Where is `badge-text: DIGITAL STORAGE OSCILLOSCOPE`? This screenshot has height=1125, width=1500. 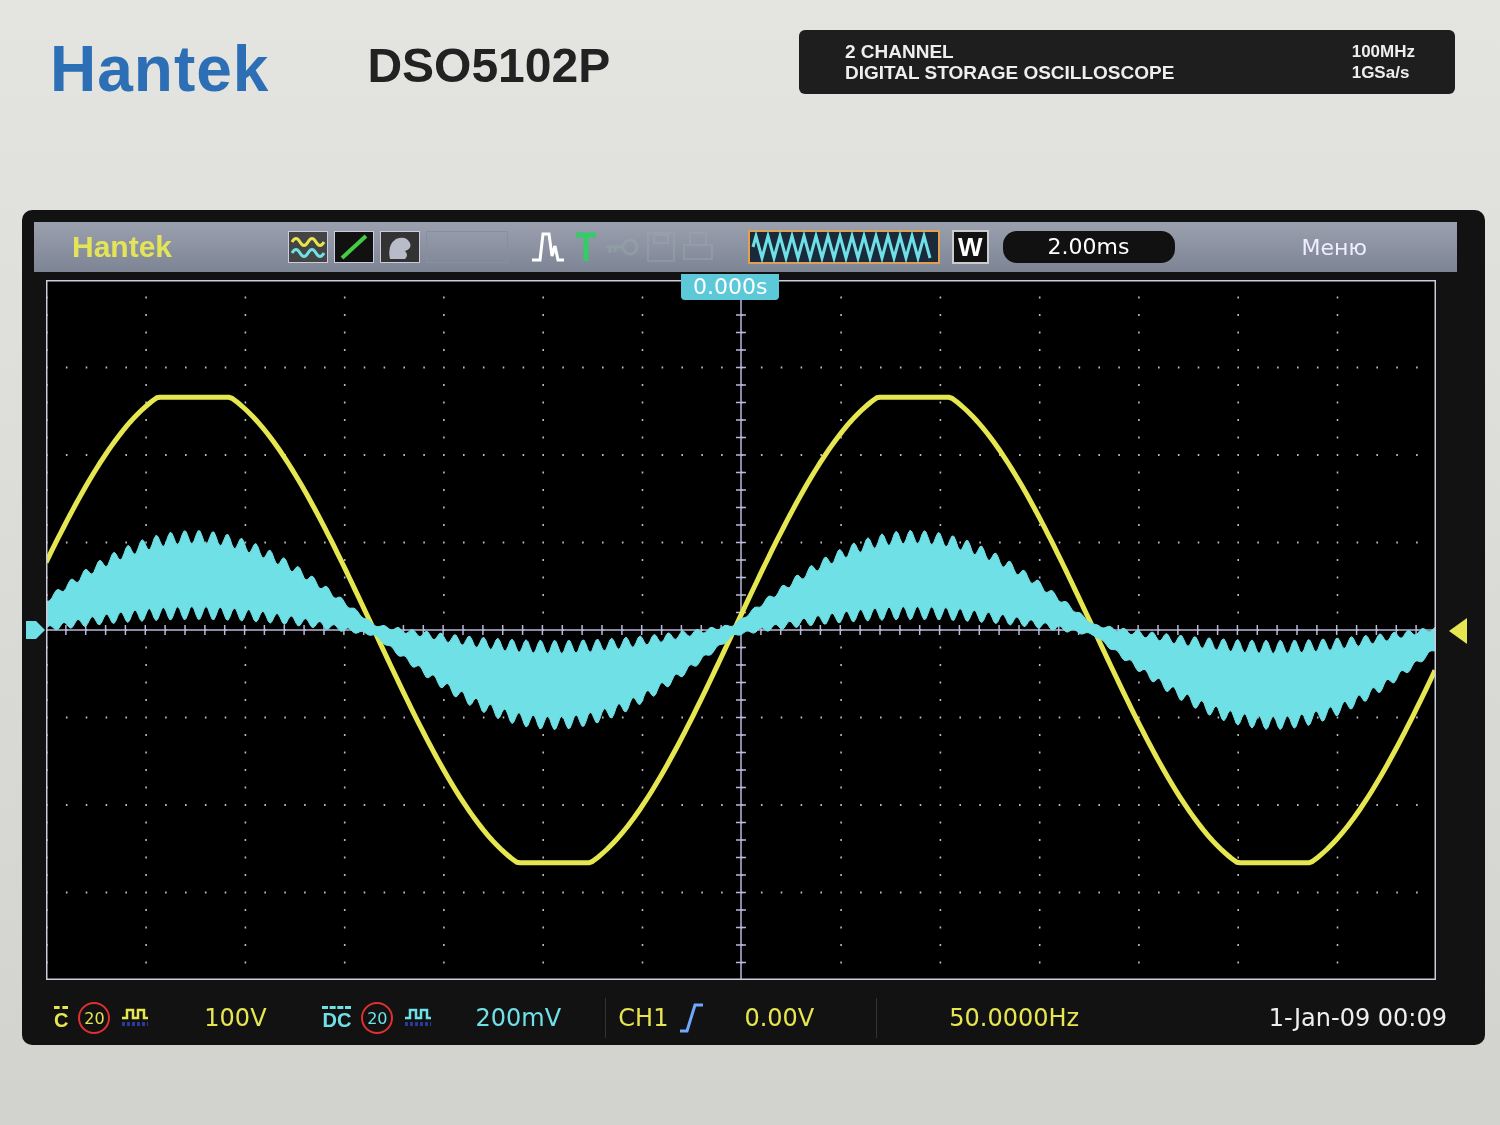
badge-text: DIGITAL STORAGE OSCILLOSCOPE is located at coordinates (1010, 72).